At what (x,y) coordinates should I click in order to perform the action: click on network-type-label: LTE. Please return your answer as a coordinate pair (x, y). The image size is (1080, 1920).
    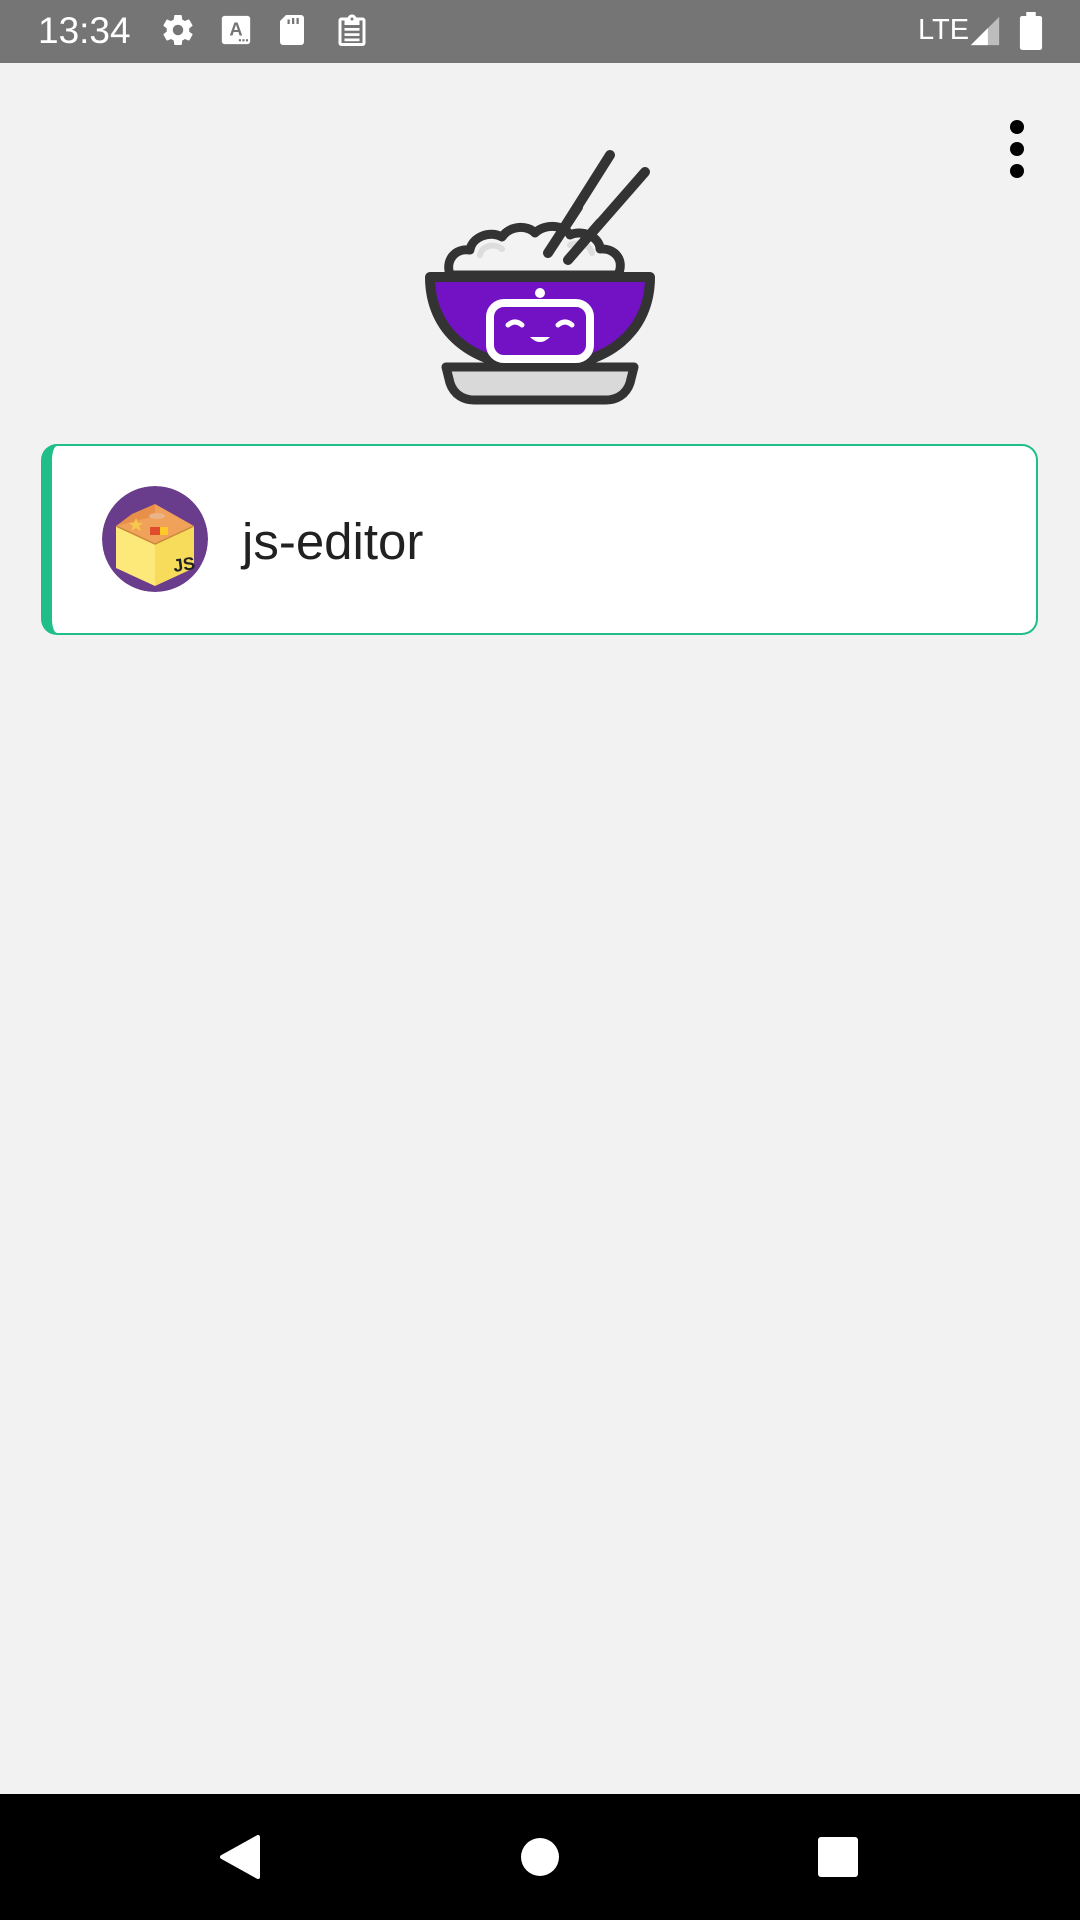
    Looking at the image, I should click on (944, 30).